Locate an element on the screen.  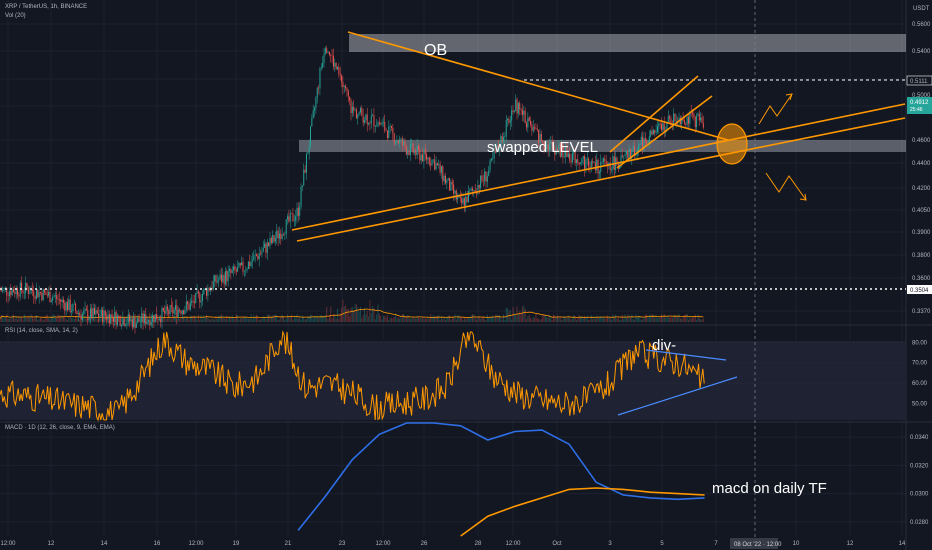
swapped-level-zone is located at coordinates (602, 146).